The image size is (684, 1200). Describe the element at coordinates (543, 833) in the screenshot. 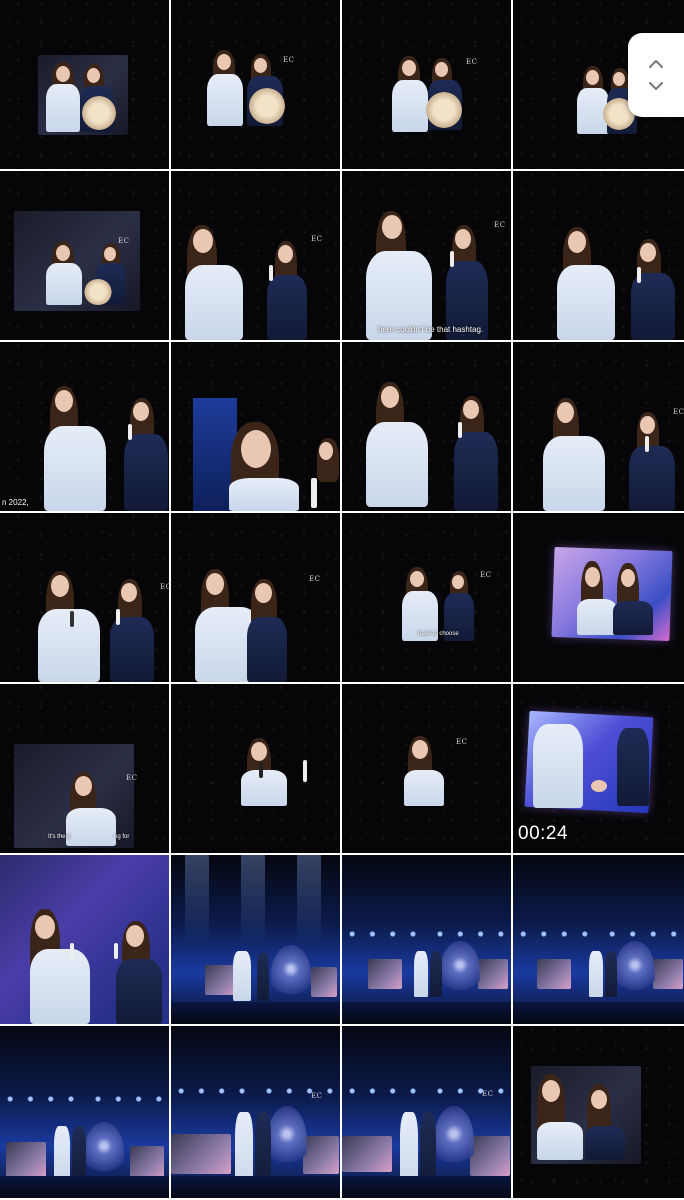

I see `video-duration: 00:24` at that location.